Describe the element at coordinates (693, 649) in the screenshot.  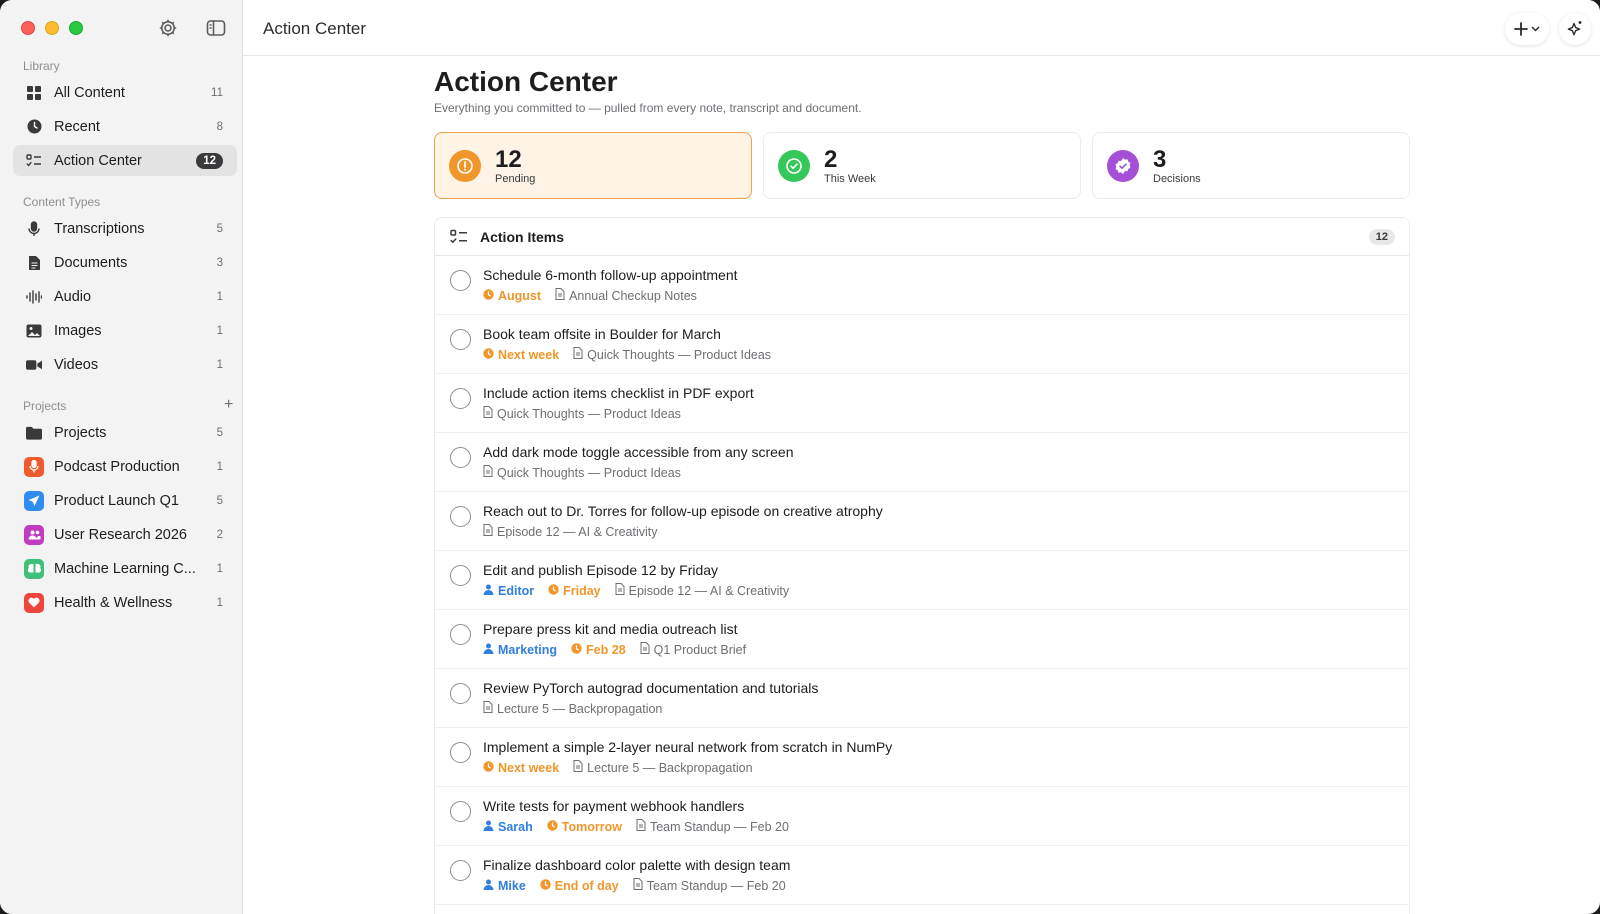
I see `source-link: Q1 Product Brief` at that location.